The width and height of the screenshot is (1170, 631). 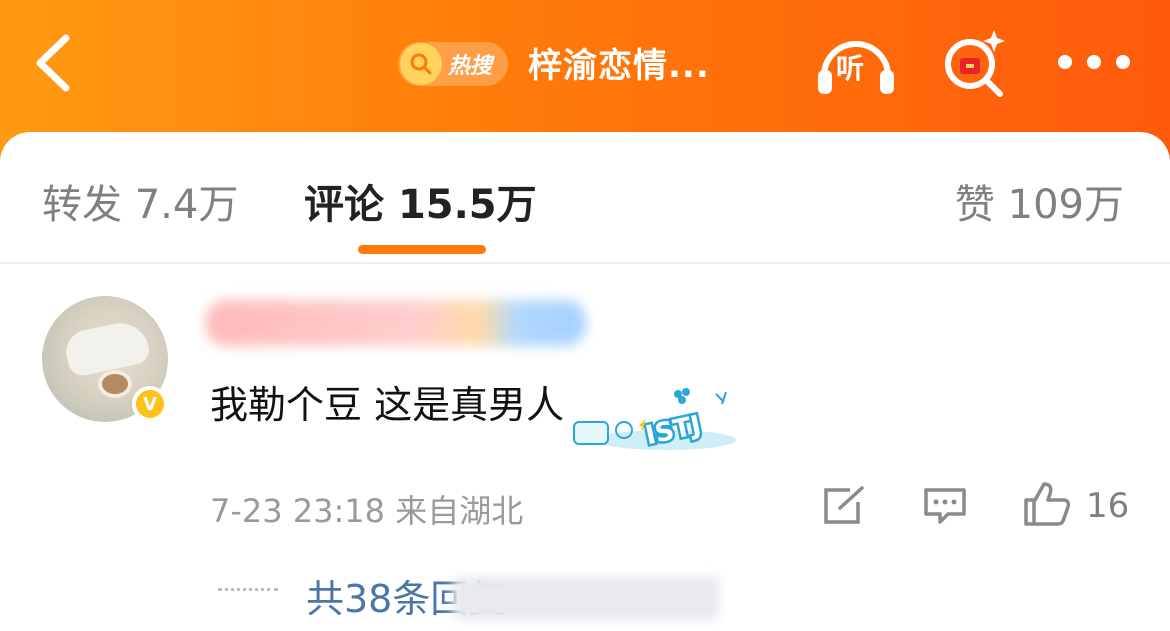 I want to click on active-tab-indicator, so click(x=422, y=249).